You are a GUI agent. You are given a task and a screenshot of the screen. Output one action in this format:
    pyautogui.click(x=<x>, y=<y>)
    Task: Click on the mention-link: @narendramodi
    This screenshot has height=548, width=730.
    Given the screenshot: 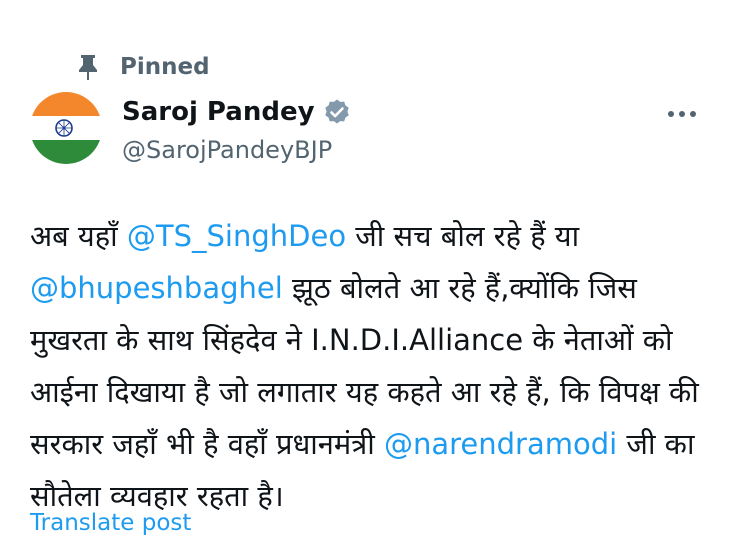 What is the action you would take?
    pyautogui.click(x=500, y=444)
    